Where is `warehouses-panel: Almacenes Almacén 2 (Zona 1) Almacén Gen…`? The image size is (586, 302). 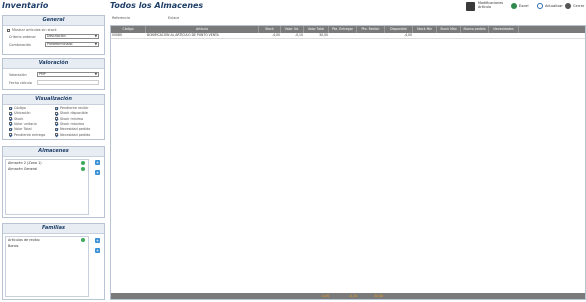 warehouses-panel: Almacenes Almacén 2 (Zona 1) Almacén Gen… is located at coordinates (53, 182).